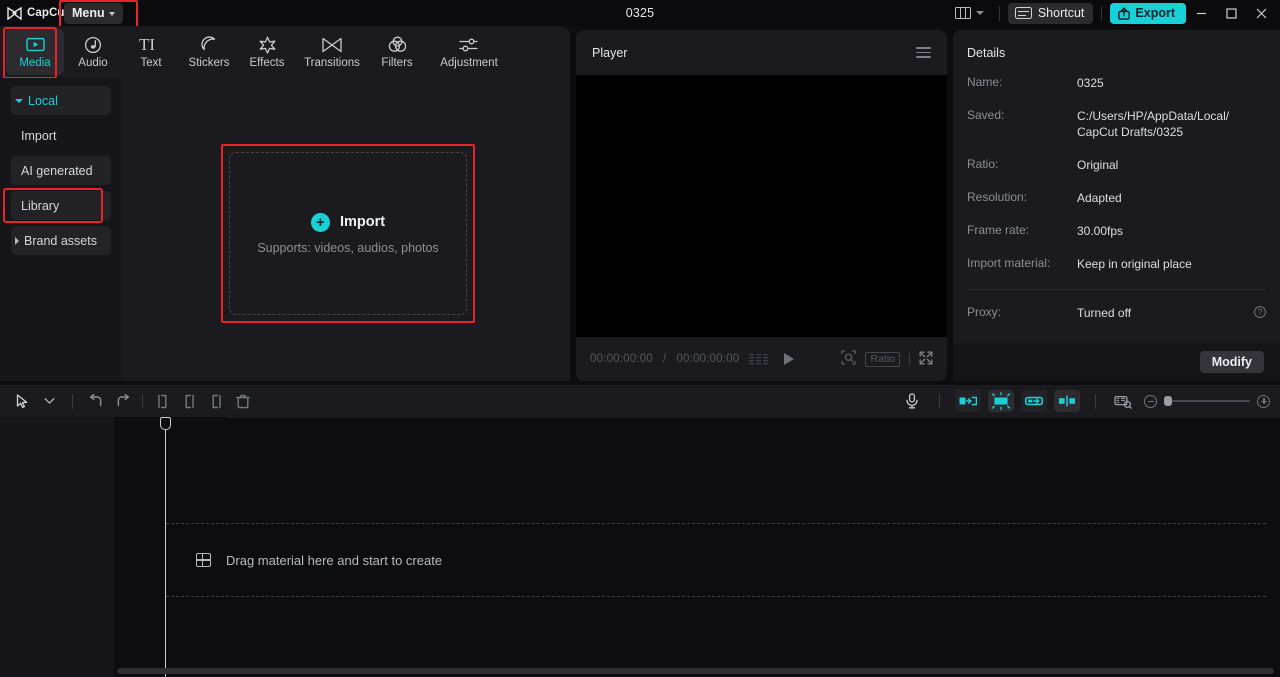 This screenshot has height=677, width=1280. Describe the element at coordinates (1023, 13) in the screenshot. I see `keyboard-icon` at that location.